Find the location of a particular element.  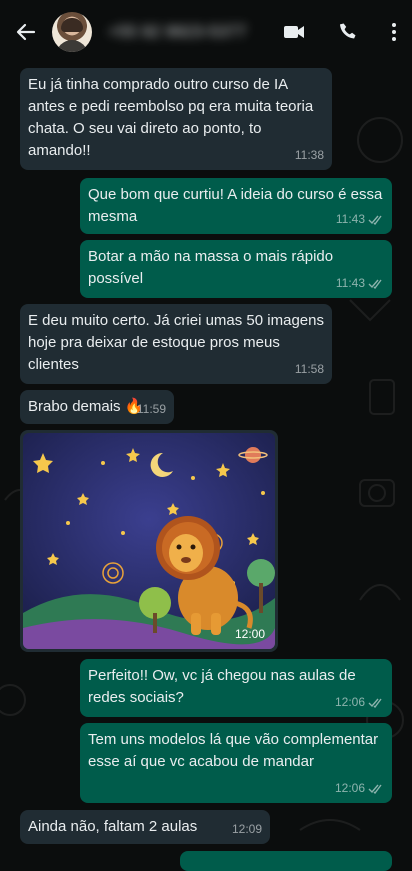

arrow-left-icon is located at coordinates (26, 32).